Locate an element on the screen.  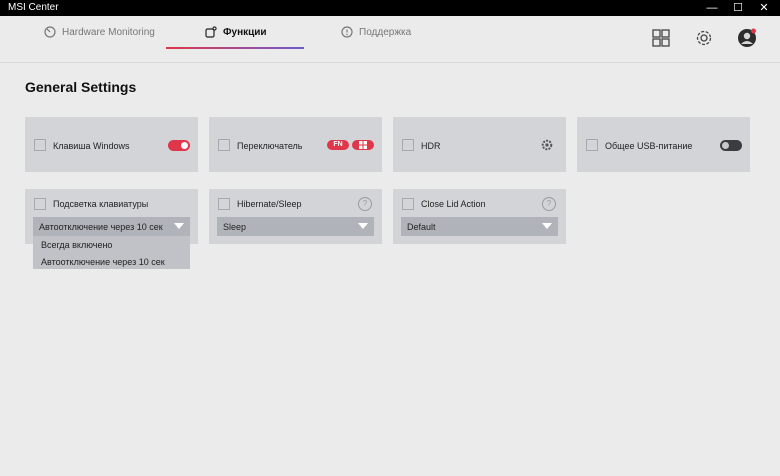
grid-icon is located at coordinates (661, 38).